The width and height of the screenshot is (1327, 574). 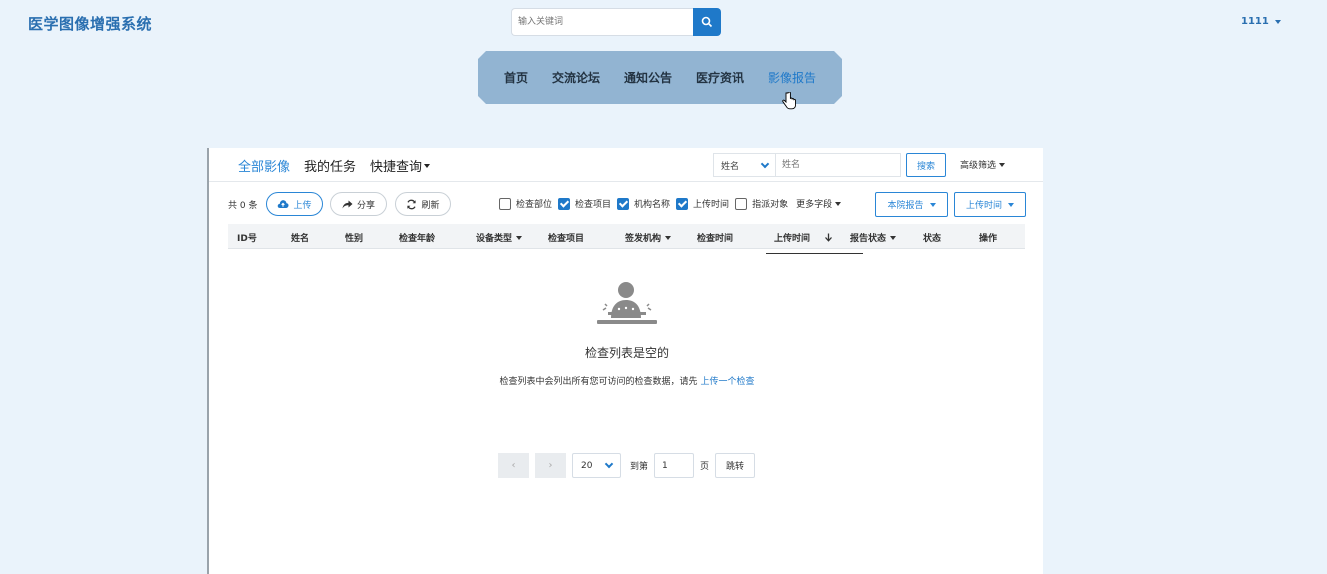 What do you see at coordinates (598, 382) in the screenshot?
I see `empty-description-text: 检查列表中会列出所有您可访问的检查数据，请先` at bounding box center [598, 382].